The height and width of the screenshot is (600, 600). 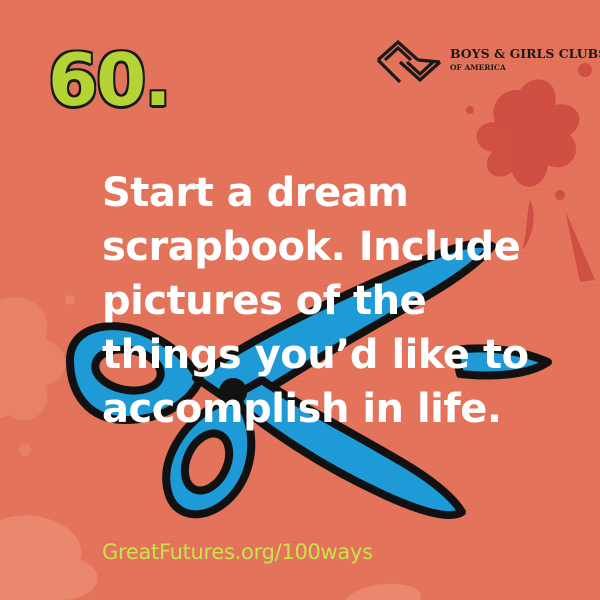 What do you see at coordinates (255, 193) in the screenshot?
I see `message-line: Start a dream` at bounding box center [255, 193].